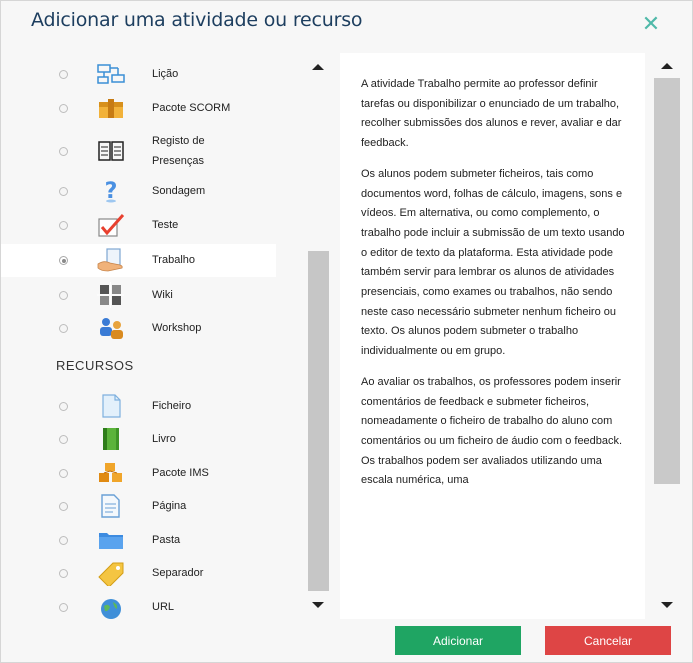 Image resolution: width=693 pixels, height=663 pixels. Describe the element at coordinates (63, 573) in the screenshot. I see `radio-separador` at that location.